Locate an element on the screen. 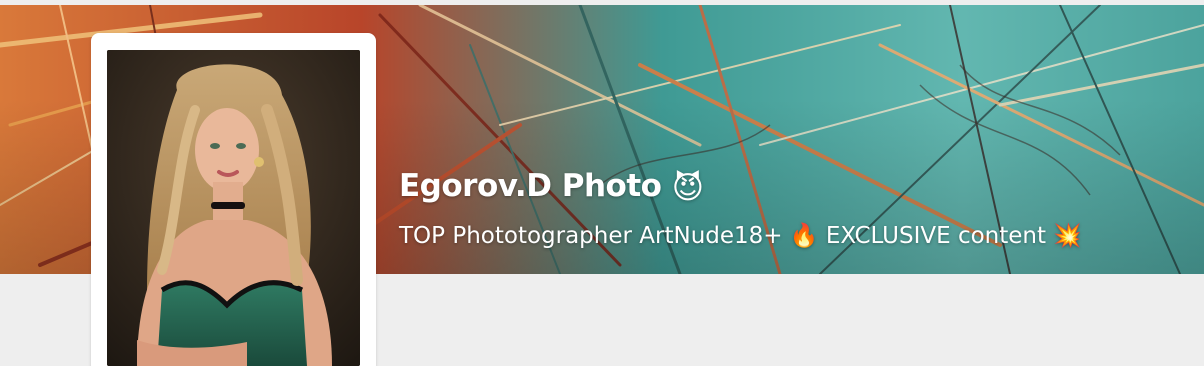  profile-name: Egorov.D Photo 😈 is located at coordinates (740, 187).